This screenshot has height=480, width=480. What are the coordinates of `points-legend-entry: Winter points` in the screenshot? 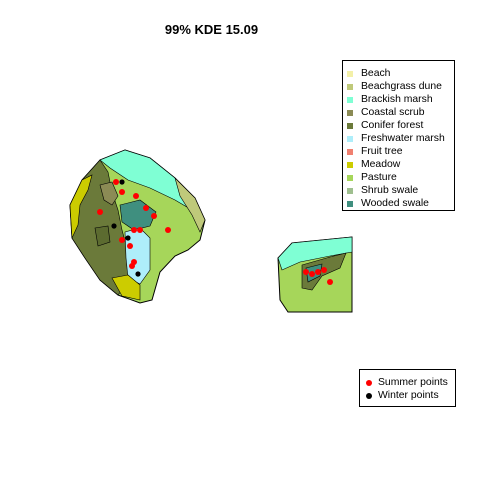 It's located at (410, 395).